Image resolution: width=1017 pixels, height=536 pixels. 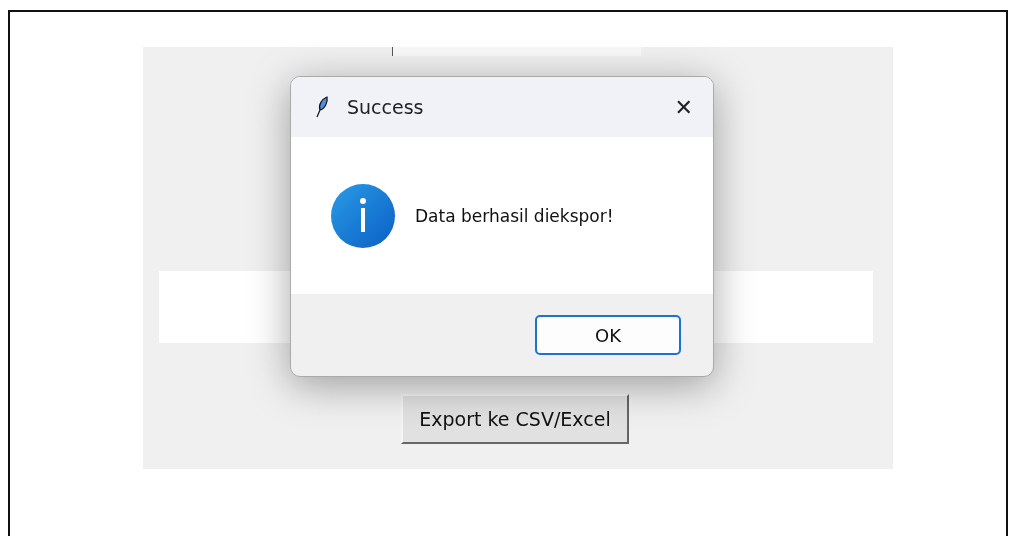 What do you see at coordinates (515, 419) in the screenshot?
I see `export-button: Export ke CSV/Excel` at bounding box center [515, 419].